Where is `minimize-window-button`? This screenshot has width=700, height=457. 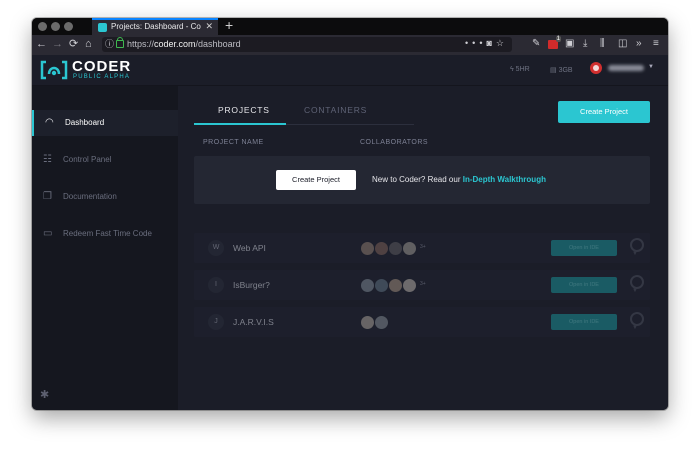 minimize-window-button is located at coordinates (55, 26).